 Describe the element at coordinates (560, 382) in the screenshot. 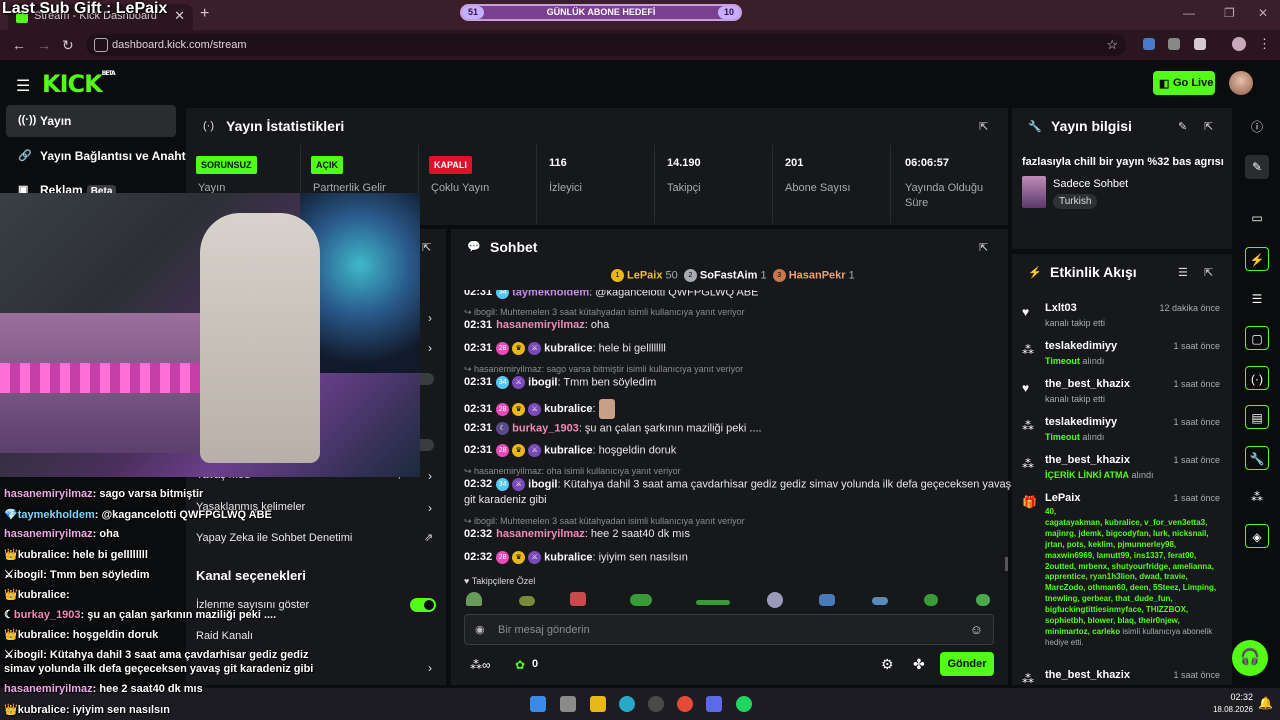

I see `chat-message: 02:31 34 ⚔ ibogil: Tmm ben söyledim` at that location.